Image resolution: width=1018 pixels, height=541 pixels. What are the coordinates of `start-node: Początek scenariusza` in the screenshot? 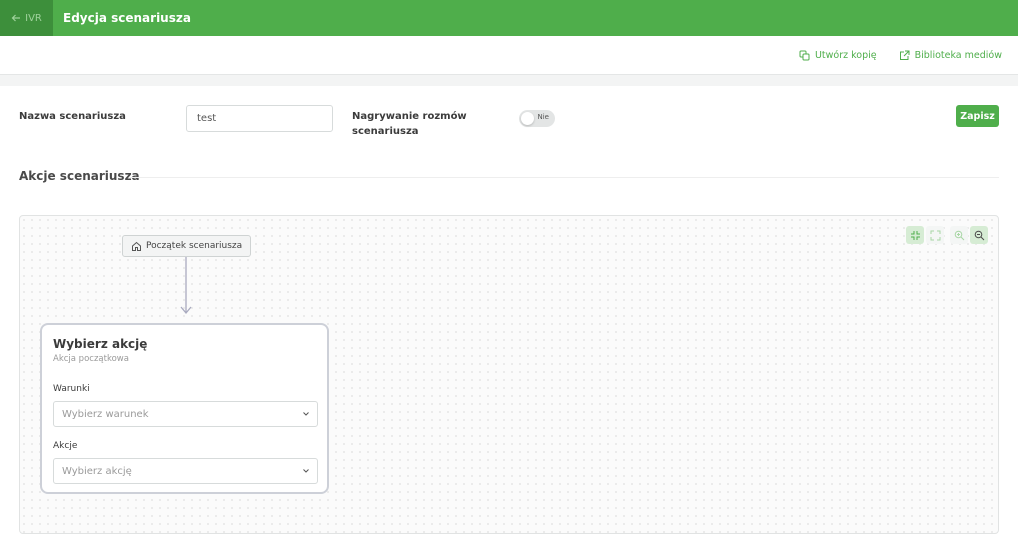 It's located at (187, 246).